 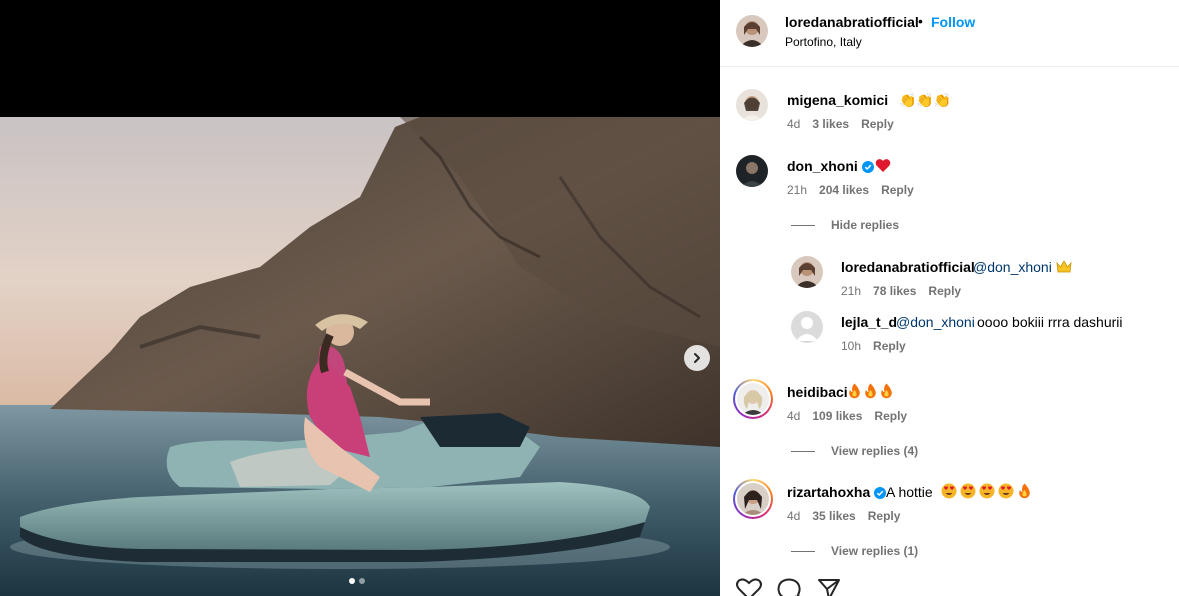 I want to click on action-bar, so click(x=949, y=585).